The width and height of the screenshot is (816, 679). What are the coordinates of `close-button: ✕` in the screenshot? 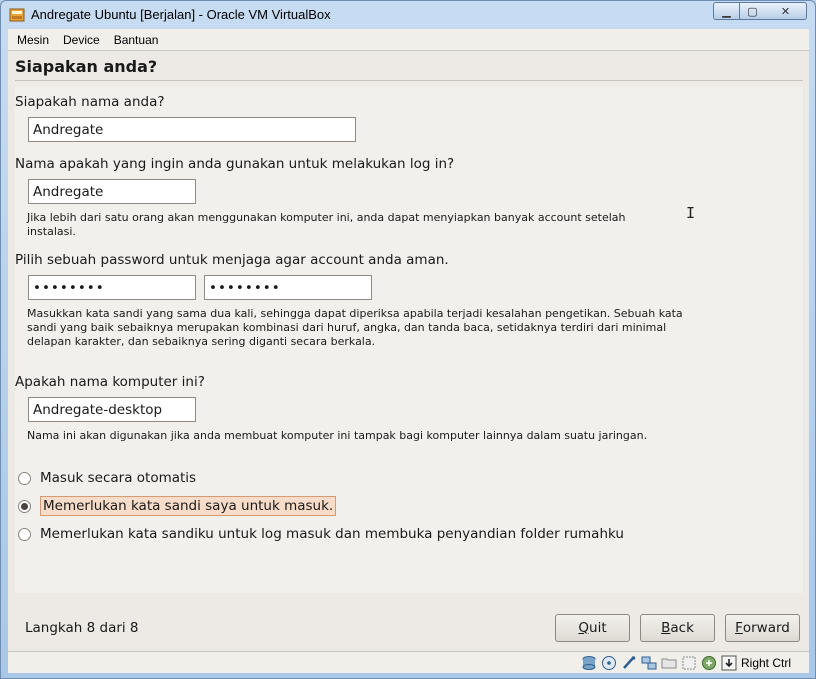 It's located at (786, 11).